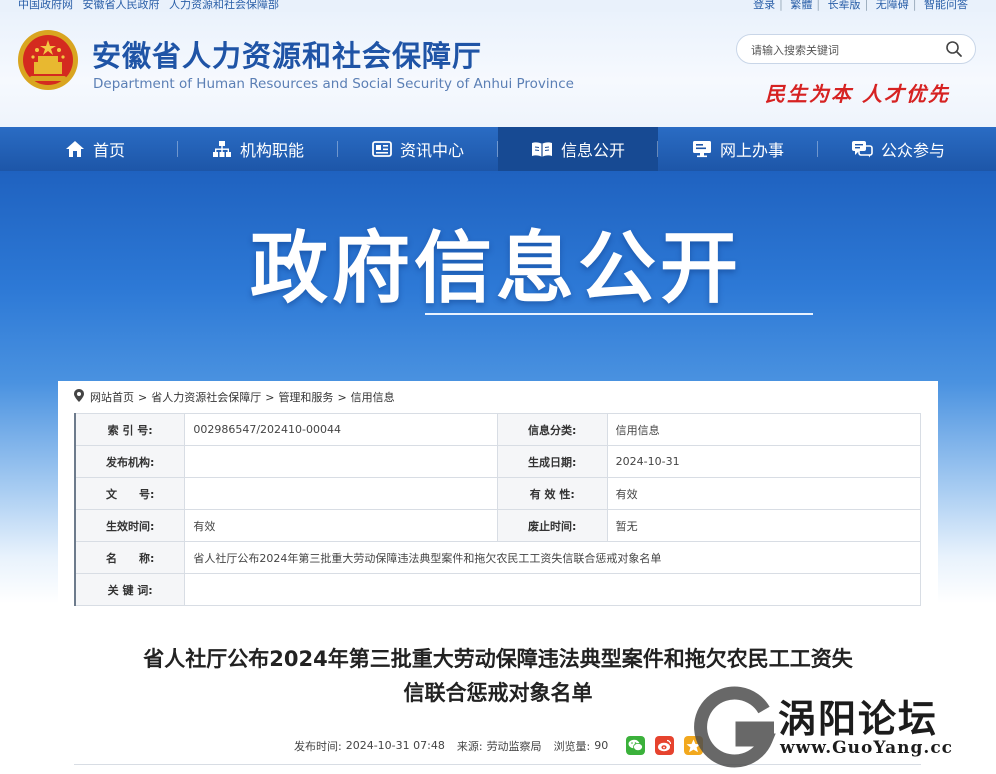 The image size is (996, 774). I want to click on home-icon, so click(75, 149).